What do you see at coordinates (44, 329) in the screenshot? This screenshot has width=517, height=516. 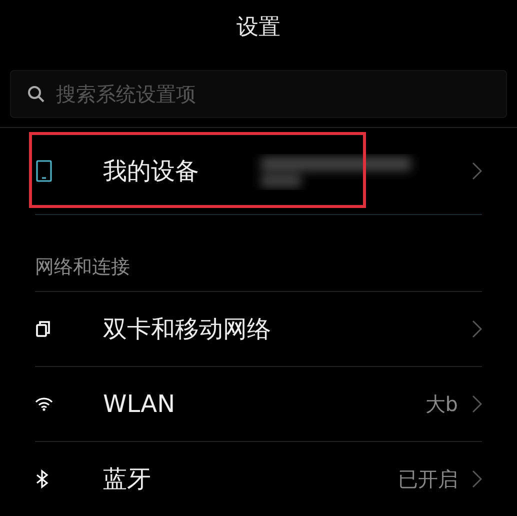 I see `sim-cards-icon` at bounding box center [44, 329].